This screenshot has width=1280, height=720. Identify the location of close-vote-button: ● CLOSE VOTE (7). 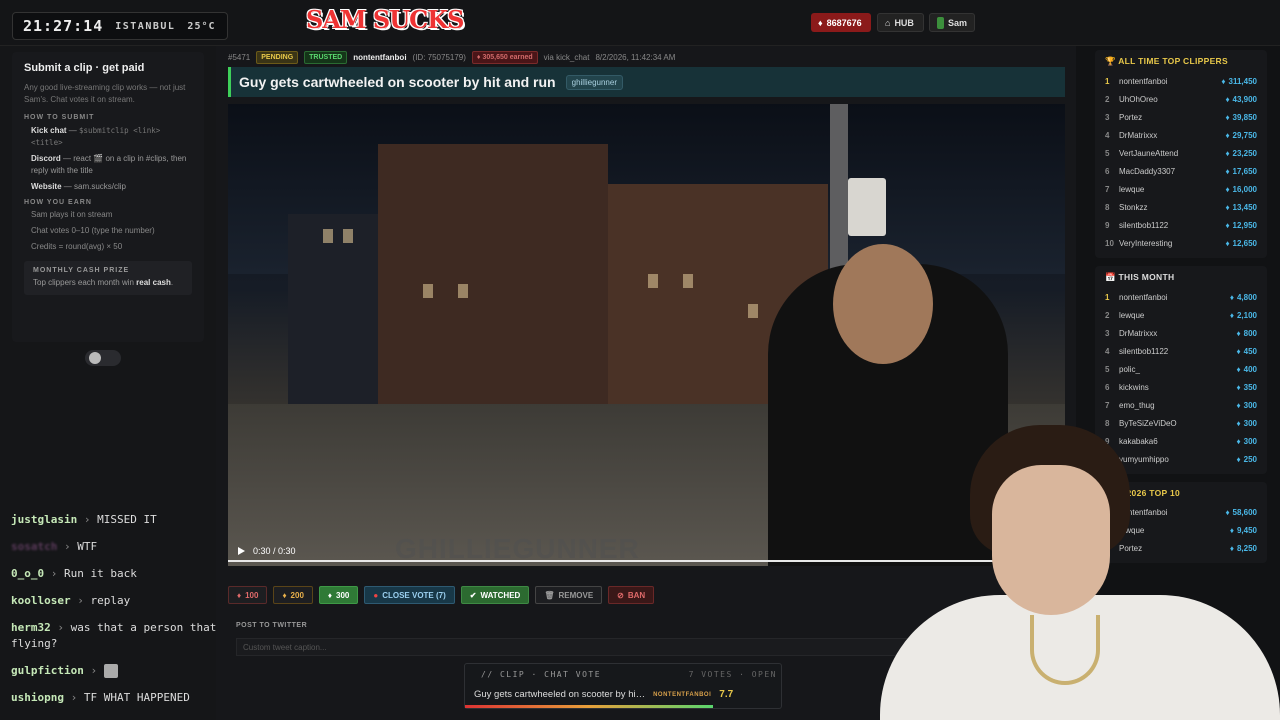
(409, 595).